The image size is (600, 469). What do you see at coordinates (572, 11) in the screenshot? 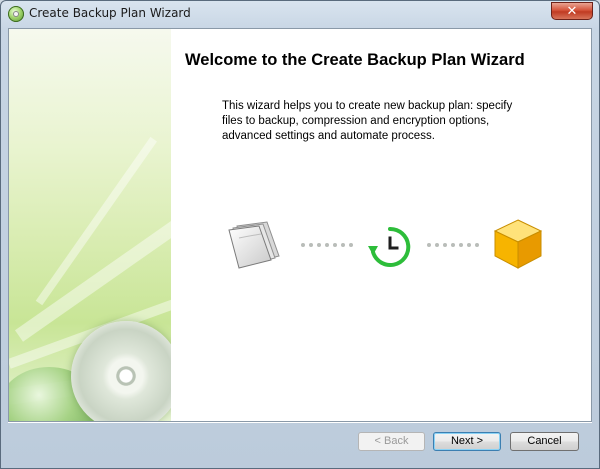
I see `close-button: ✕` at bounding box center [572, 11].